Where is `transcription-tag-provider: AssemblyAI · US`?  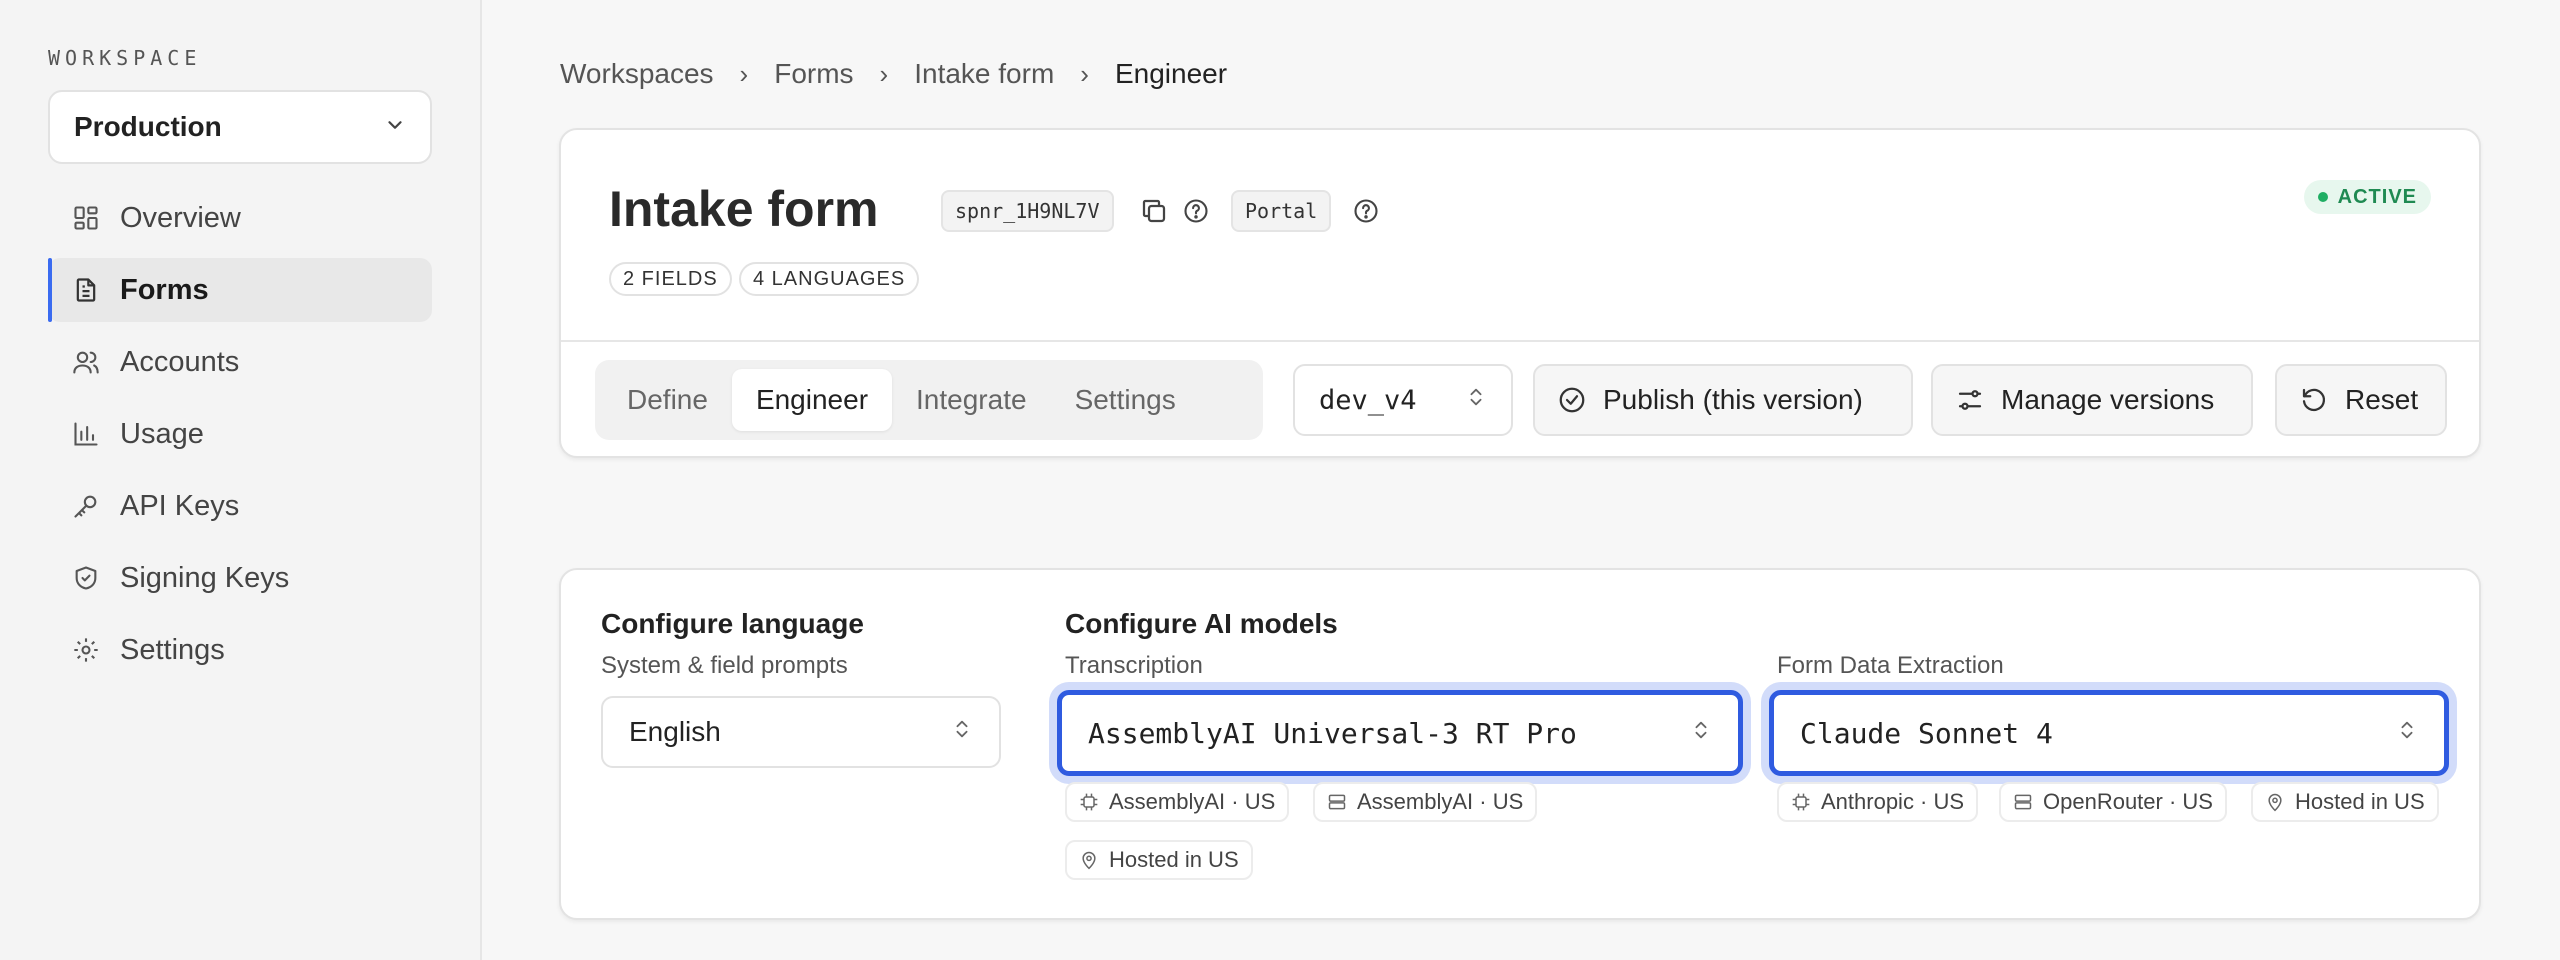
transcription-tag-provider: AssemblyAI · US is located at coordinates (1177, 802).